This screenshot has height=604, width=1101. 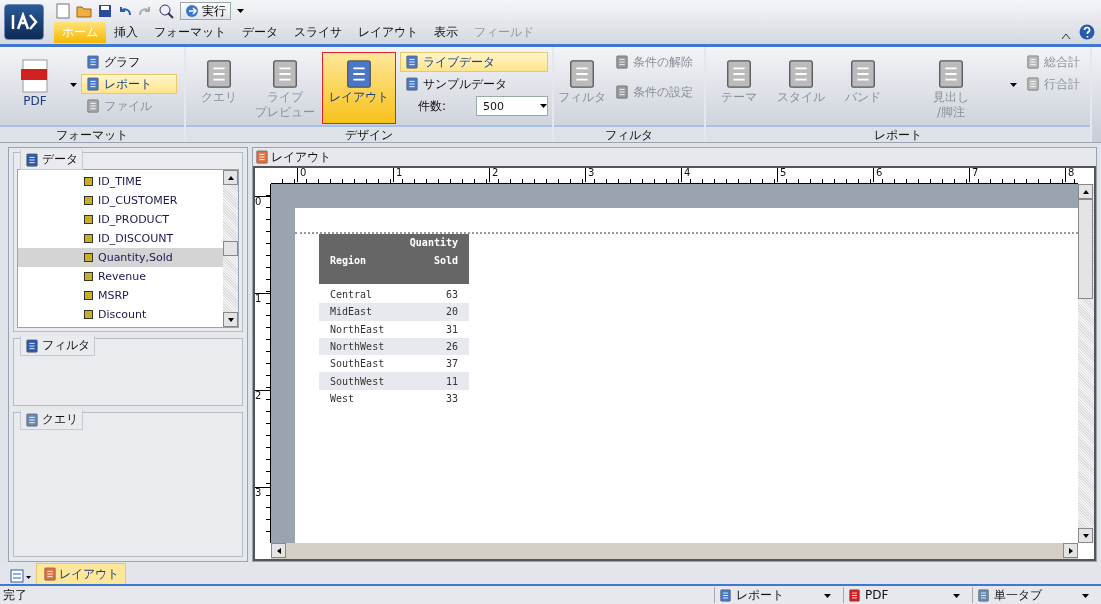 I want to click on data-mode-option: サンプルデータ, so click(x=473, y=84).